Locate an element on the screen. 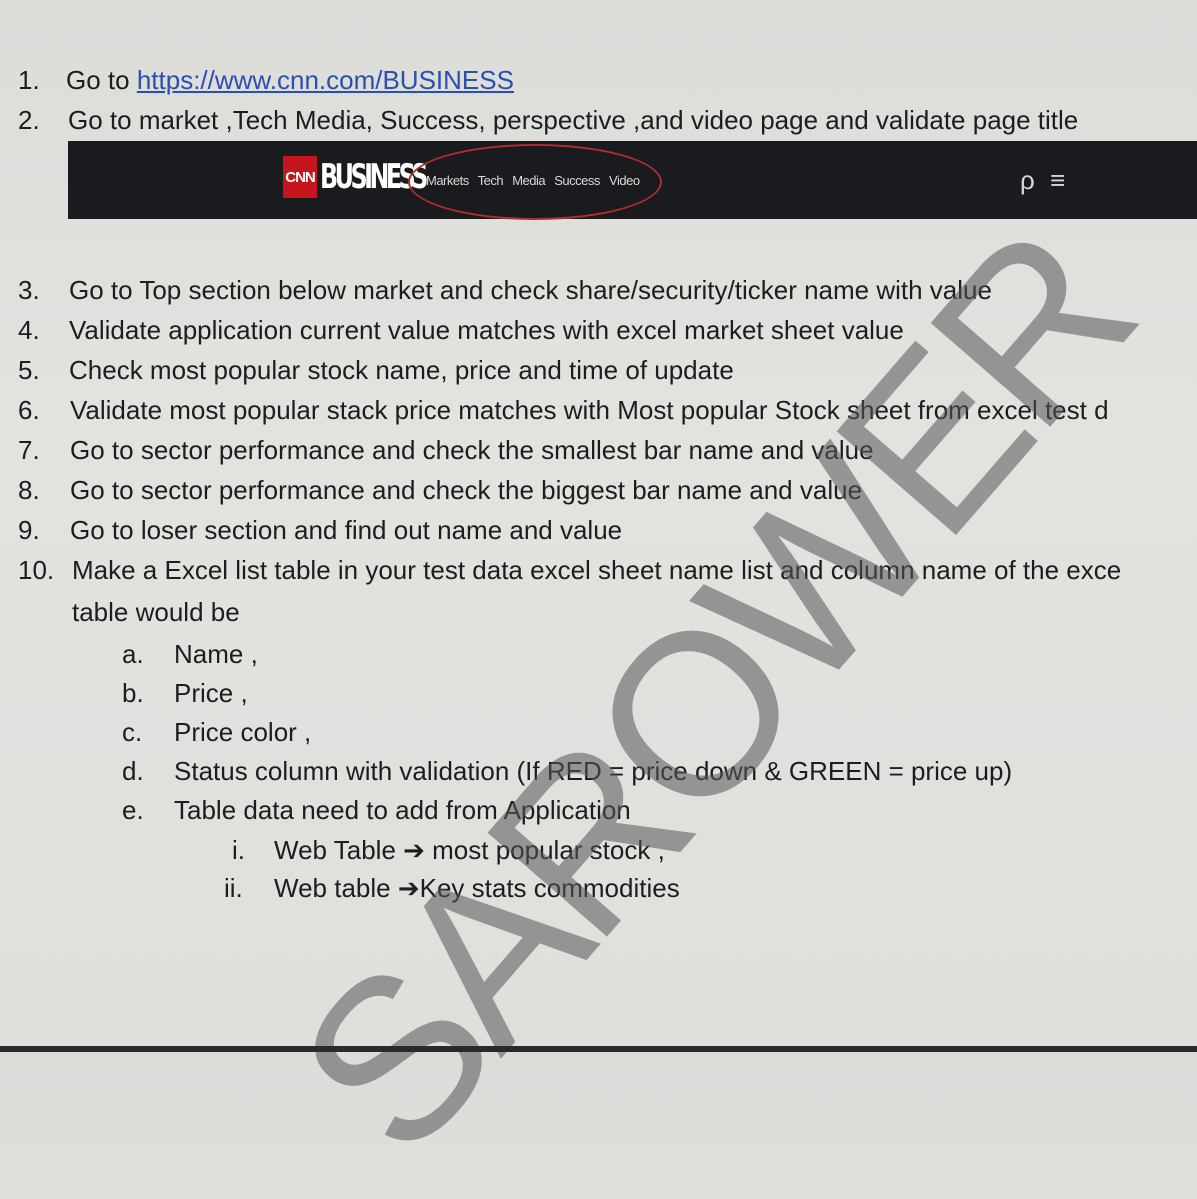 This screenshot has height=1199, width=1197. item-letter: d. is located at coordinates (133, 771).